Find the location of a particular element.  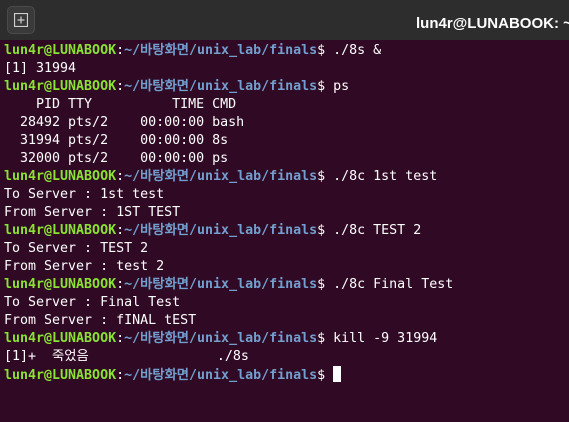

output-line: PID TTY TIME CMD is located at coordinates (120, 104).